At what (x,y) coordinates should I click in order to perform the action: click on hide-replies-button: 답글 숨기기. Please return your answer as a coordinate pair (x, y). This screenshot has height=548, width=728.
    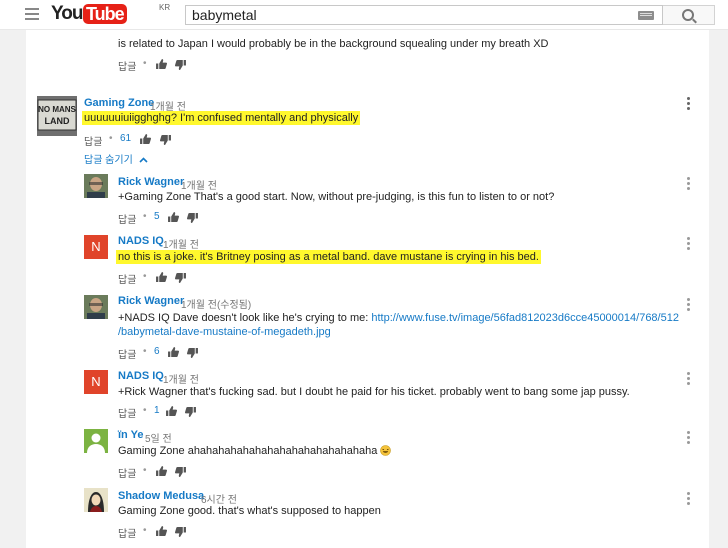
    Looking at the image, I should click on (116, 158).